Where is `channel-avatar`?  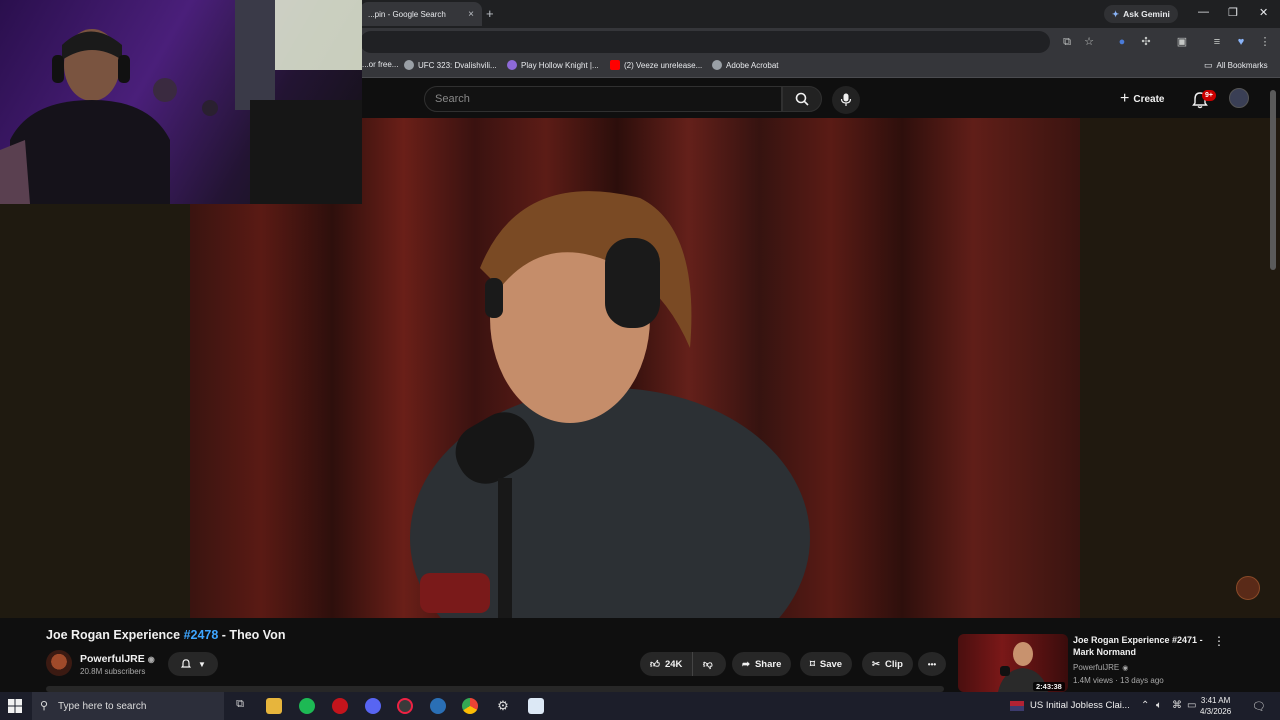
channel-avatar is located at coordinates (59, 663).